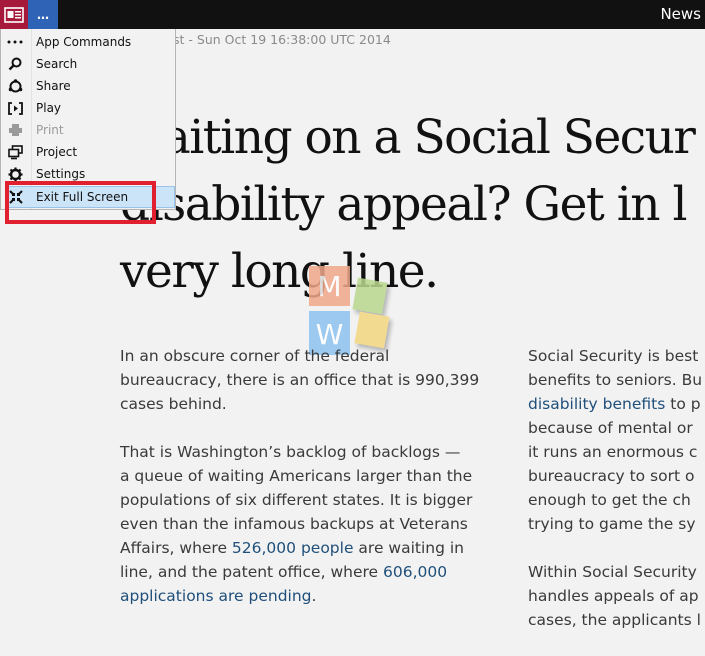  I want to click on text-line: handles appeals of ap, so click(613, 596).